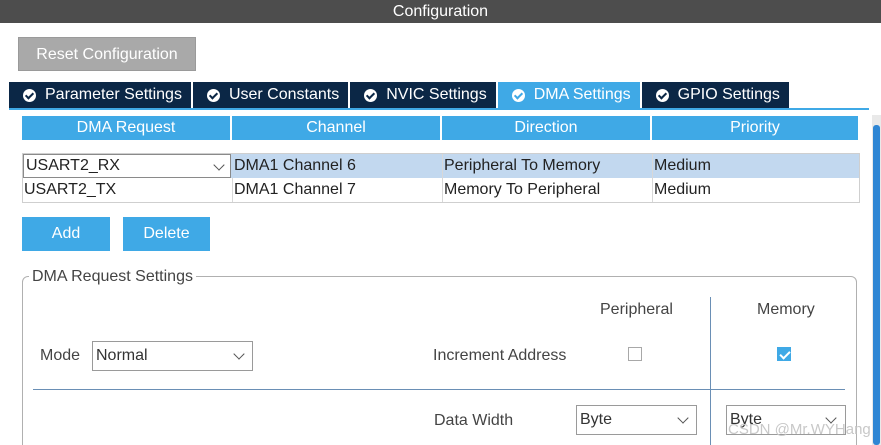 This screenshot has height=445, width=881. I want to click on watermark-text: CSDN @Mr.WYHang, so click(799, 429).